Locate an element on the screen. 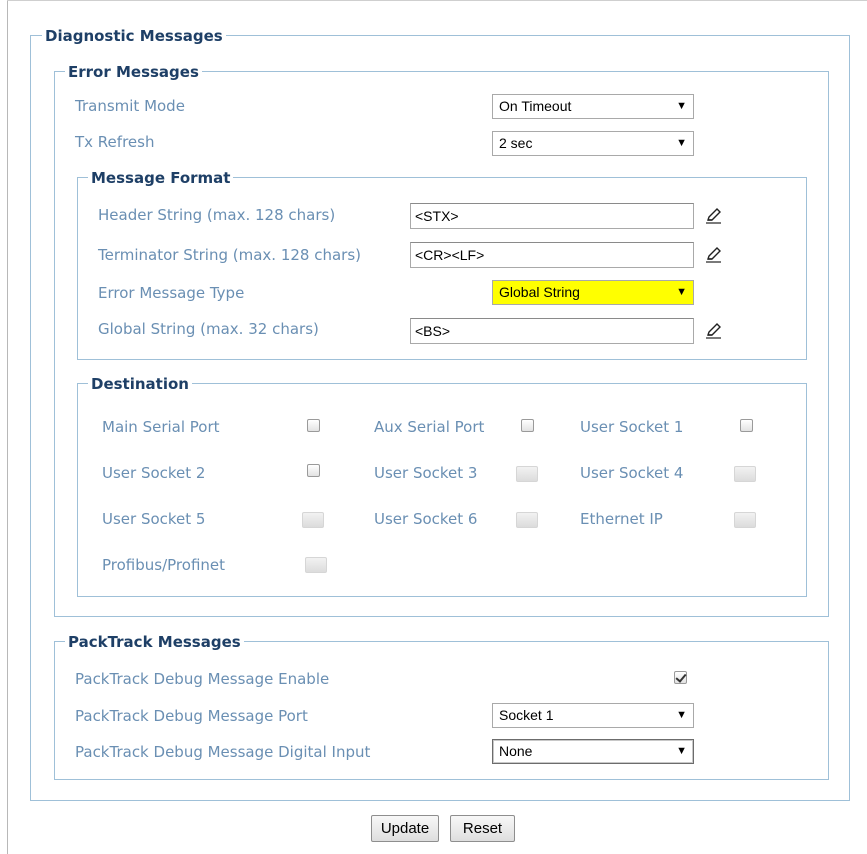 The height and width of the screenshot is (854, 867). destination-label-user-socket-5: User Socket 5 is located at coordinates (154, 519).